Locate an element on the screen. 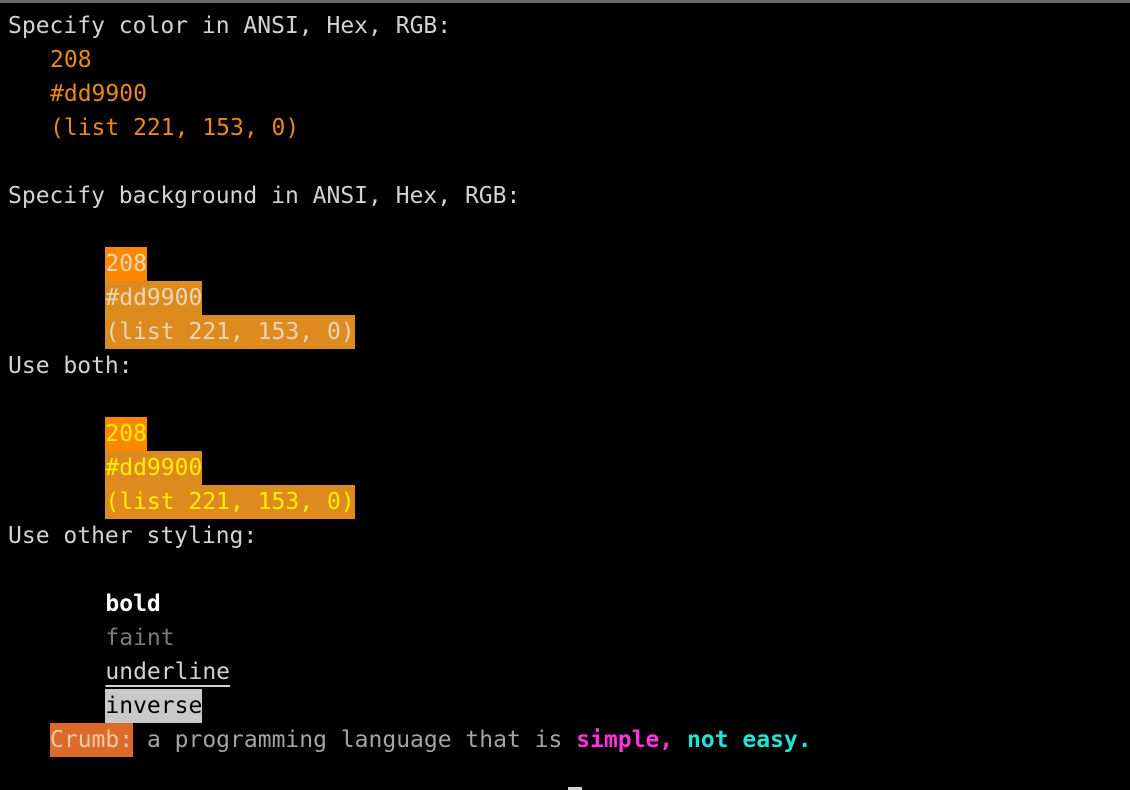 The image size is (1130, 790). styling-inverse-line: inverse is located at coordinates (126, 689).